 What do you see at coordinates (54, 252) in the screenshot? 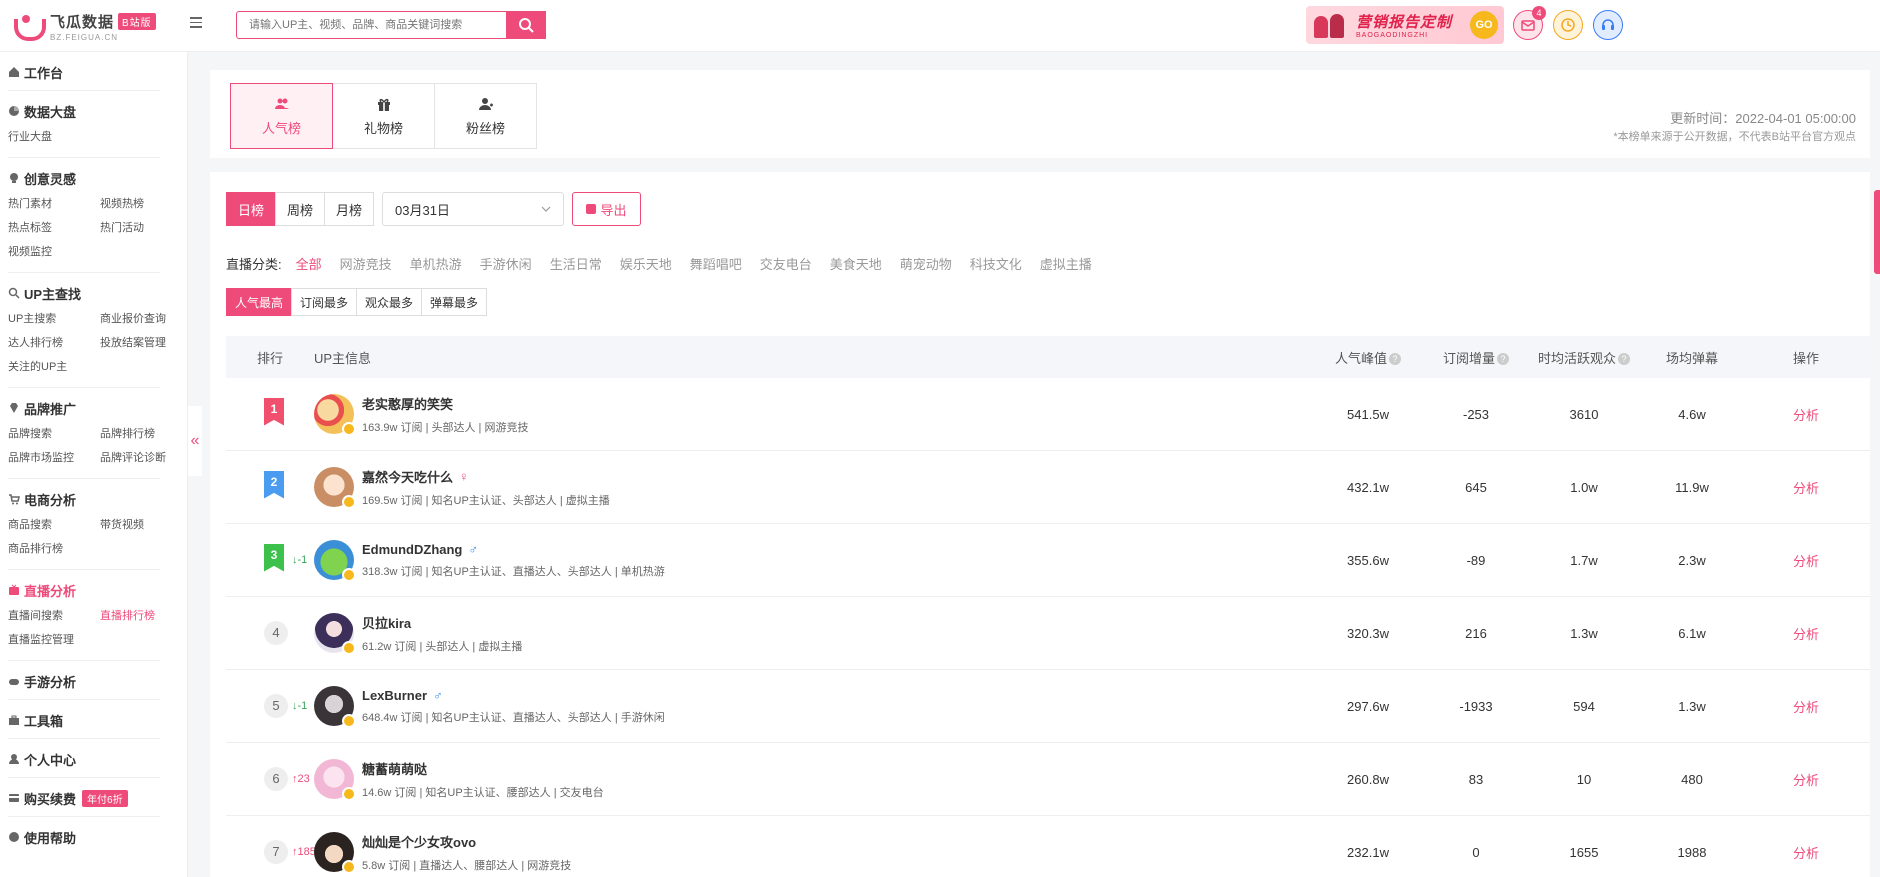
I see `sidebar-item-video-monitor: 视频监控` at bounding box center [54, 252].